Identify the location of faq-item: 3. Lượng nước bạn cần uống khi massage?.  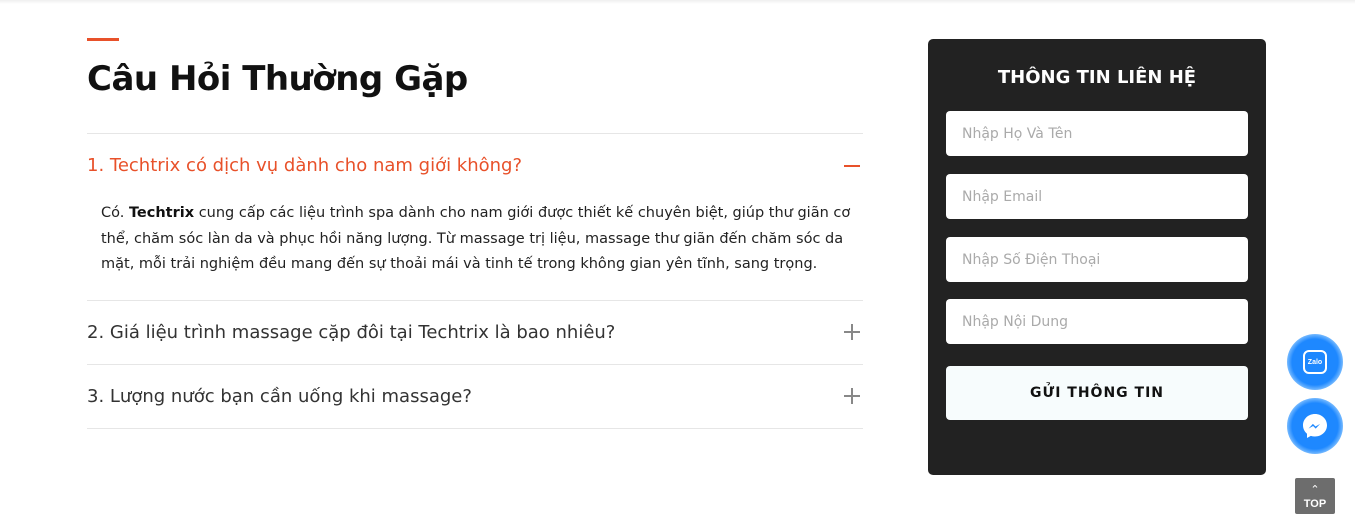
(475, 397).